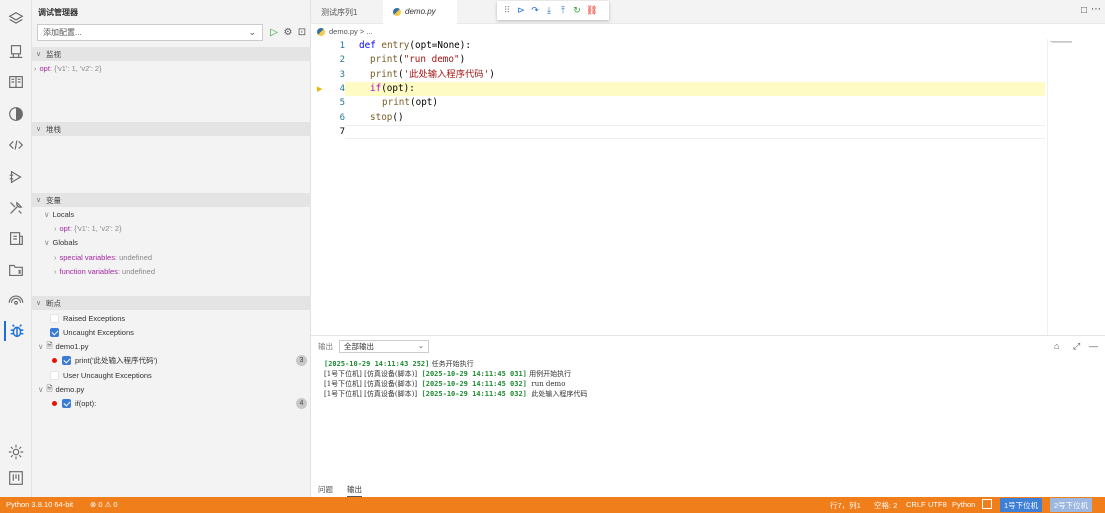 Image resolution: width=1105 pixels, height=513 pixels. Describe the element at coordinates (54, 375) in the screenshot. I see `user-uncaught-checkbox` at that location.